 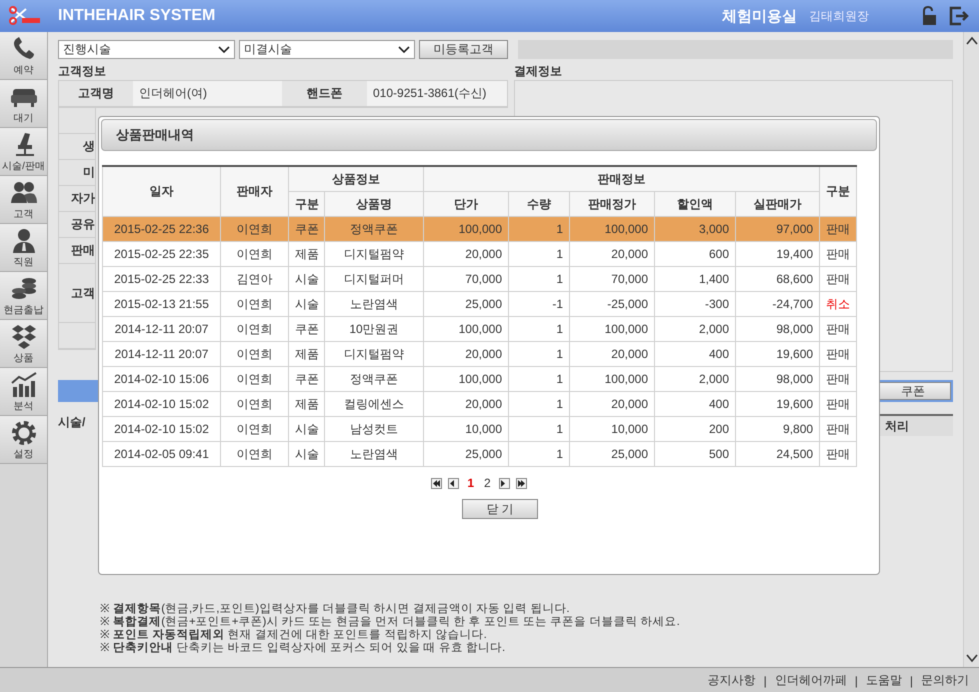 I want to click on sidebar-item: 예약, so click(x=23, y=56).